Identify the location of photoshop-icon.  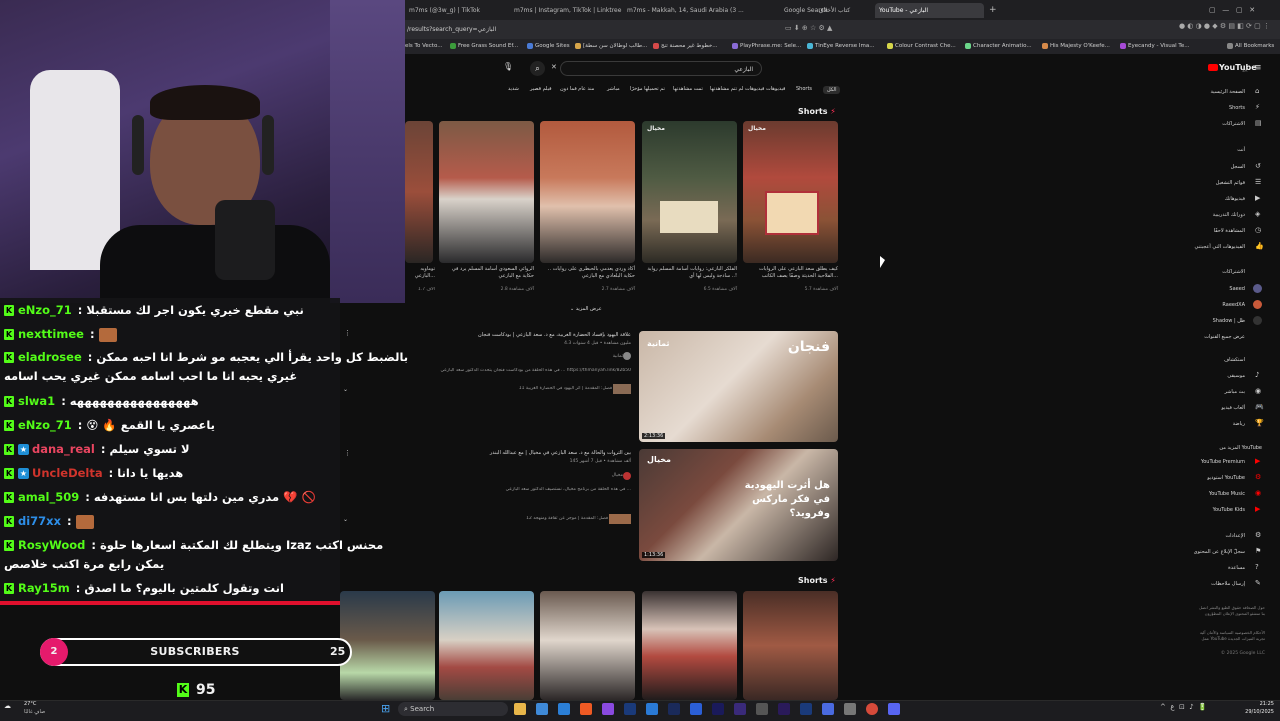
(630, 709).